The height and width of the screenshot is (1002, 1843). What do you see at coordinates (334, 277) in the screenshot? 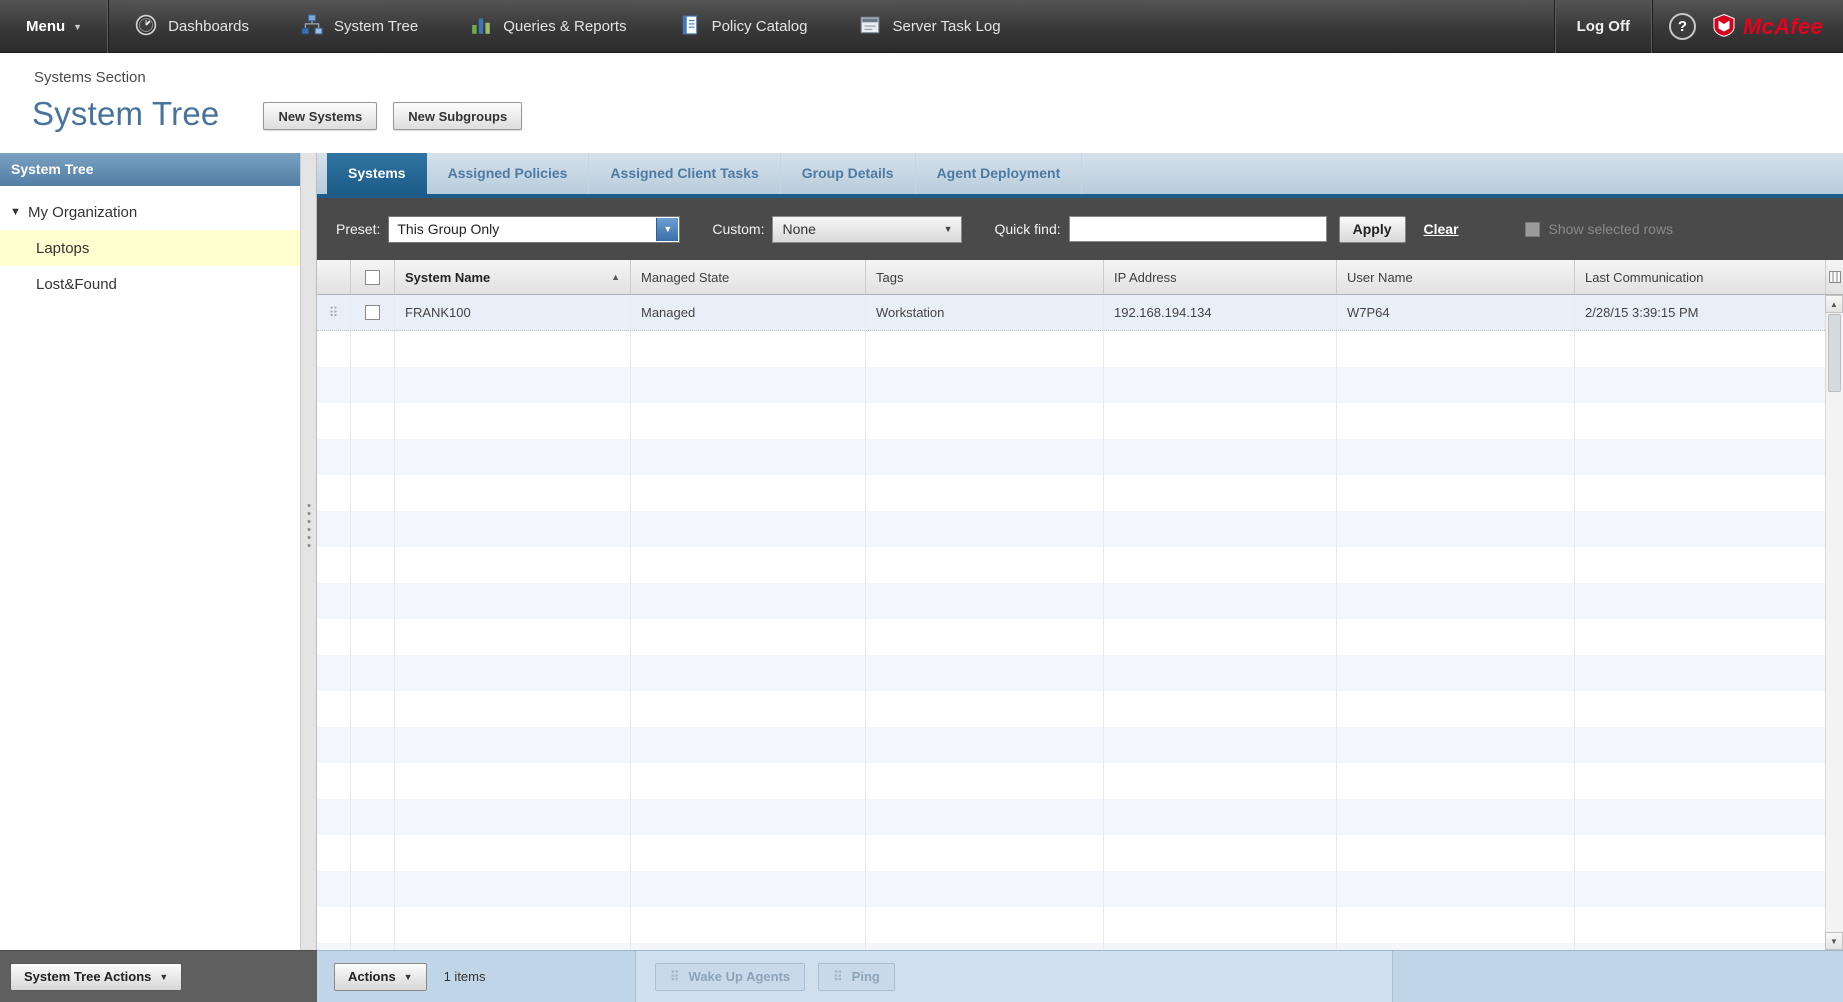
I see `drag-column-header` at bounding box center [334, 277].